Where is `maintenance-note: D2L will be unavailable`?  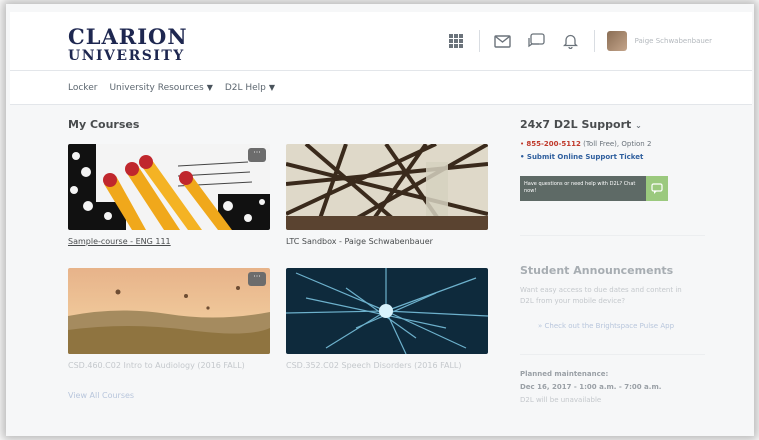
maintenance-note: D2L will be unavailable is located at coordinates (561, 400).